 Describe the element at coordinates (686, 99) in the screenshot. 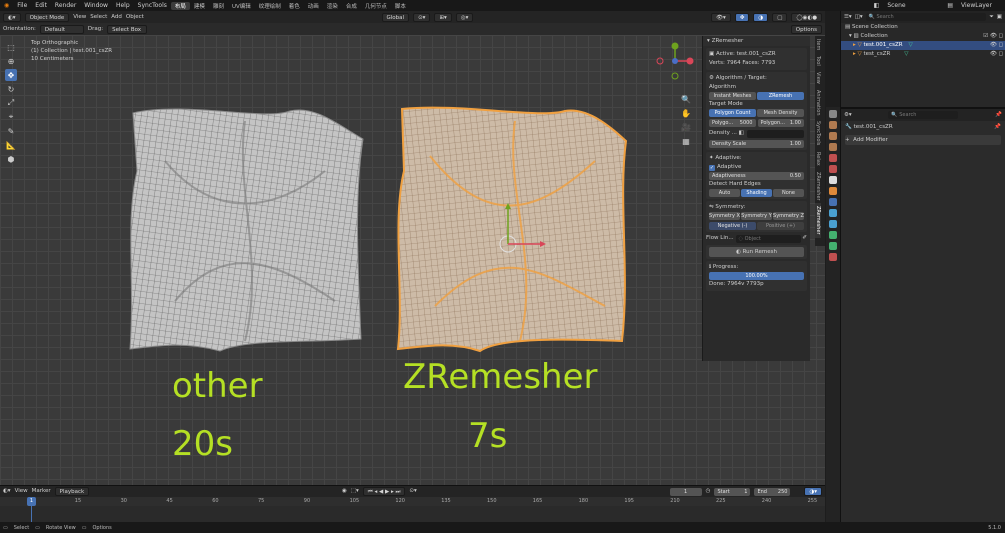

I see `zoom-icon: 🔍` at that location.